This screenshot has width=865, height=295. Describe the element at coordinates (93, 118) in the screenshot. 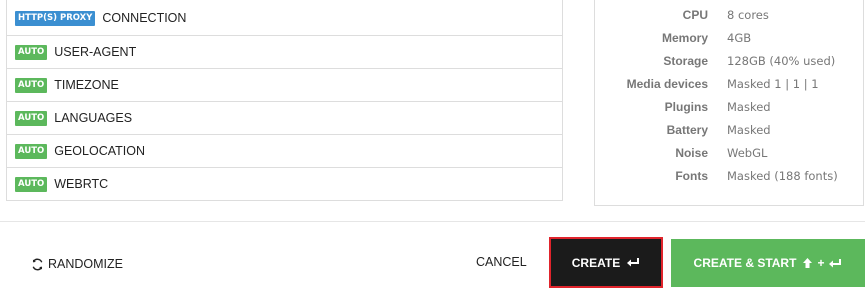

I see `setting-label: LANGUAGES` at that location.